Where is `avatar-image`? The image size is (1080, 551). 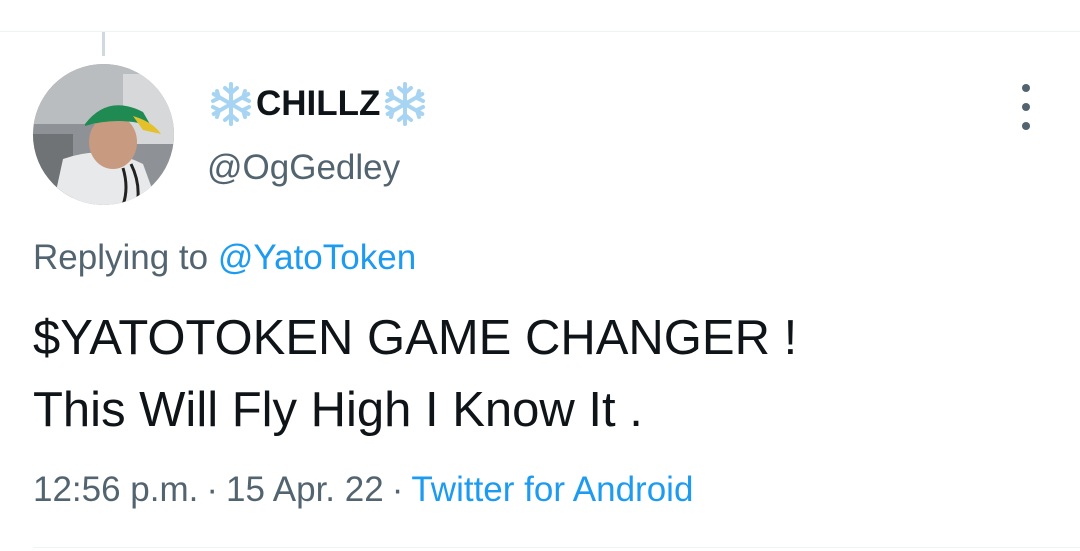 avatar-image is located at coordinates (103, 134).